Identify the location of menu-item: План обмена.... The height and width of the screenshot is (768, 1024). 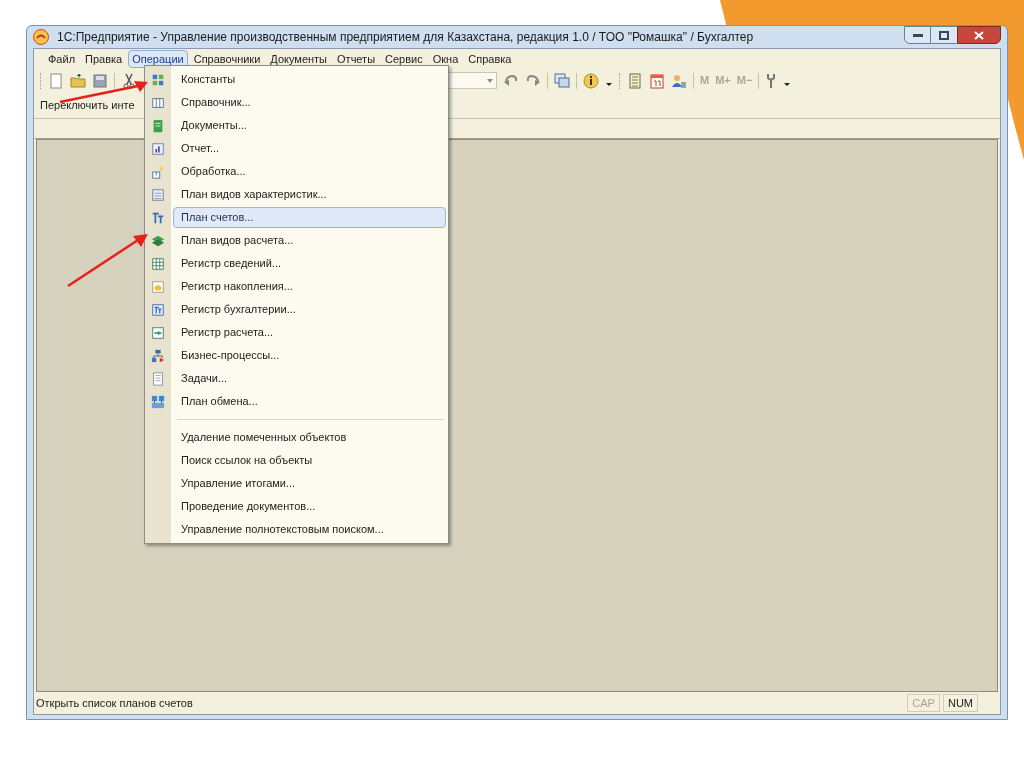
(309, 401).